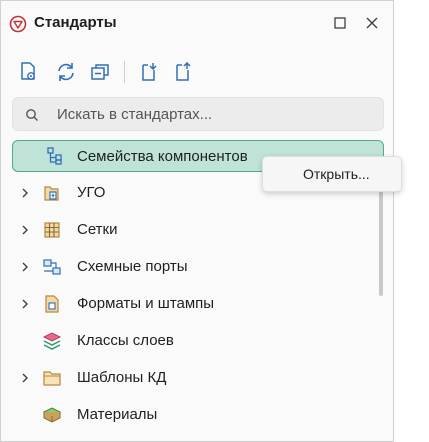 This screenshot has height=442, width=429. Describe the element at coordinates (132, 266) in the screenshot. I see `tree-item-label: Схемные порты` at that location.